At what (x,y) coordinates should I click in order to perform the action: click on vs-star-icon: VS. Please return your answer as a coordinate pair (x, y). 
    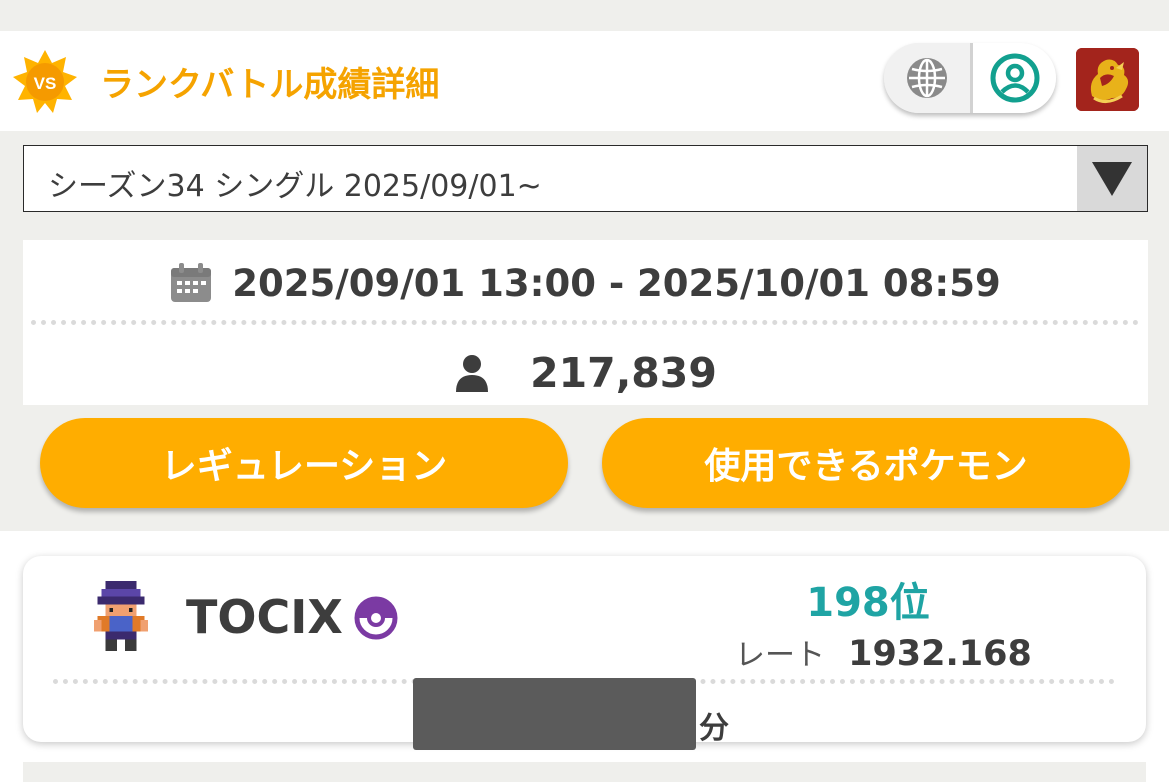
    Looking at the image, I should click on (45, 81).